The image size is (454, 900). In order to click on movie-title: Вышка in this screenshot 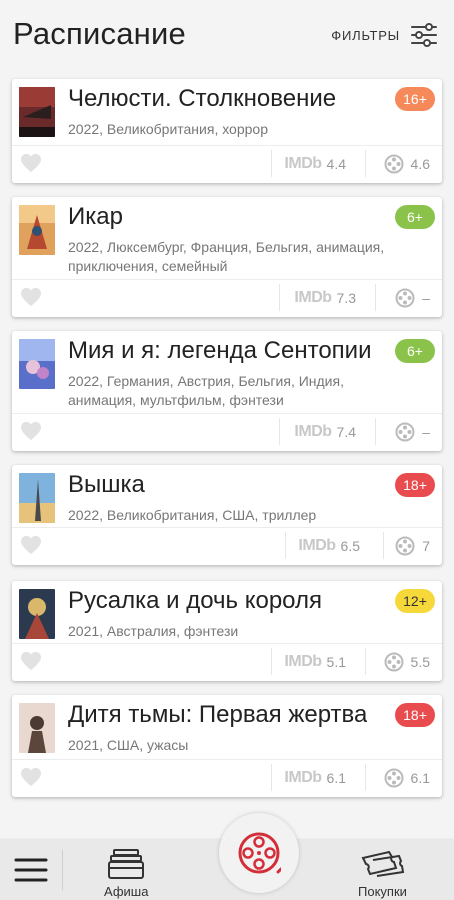, I will do `click(106, 484)`.